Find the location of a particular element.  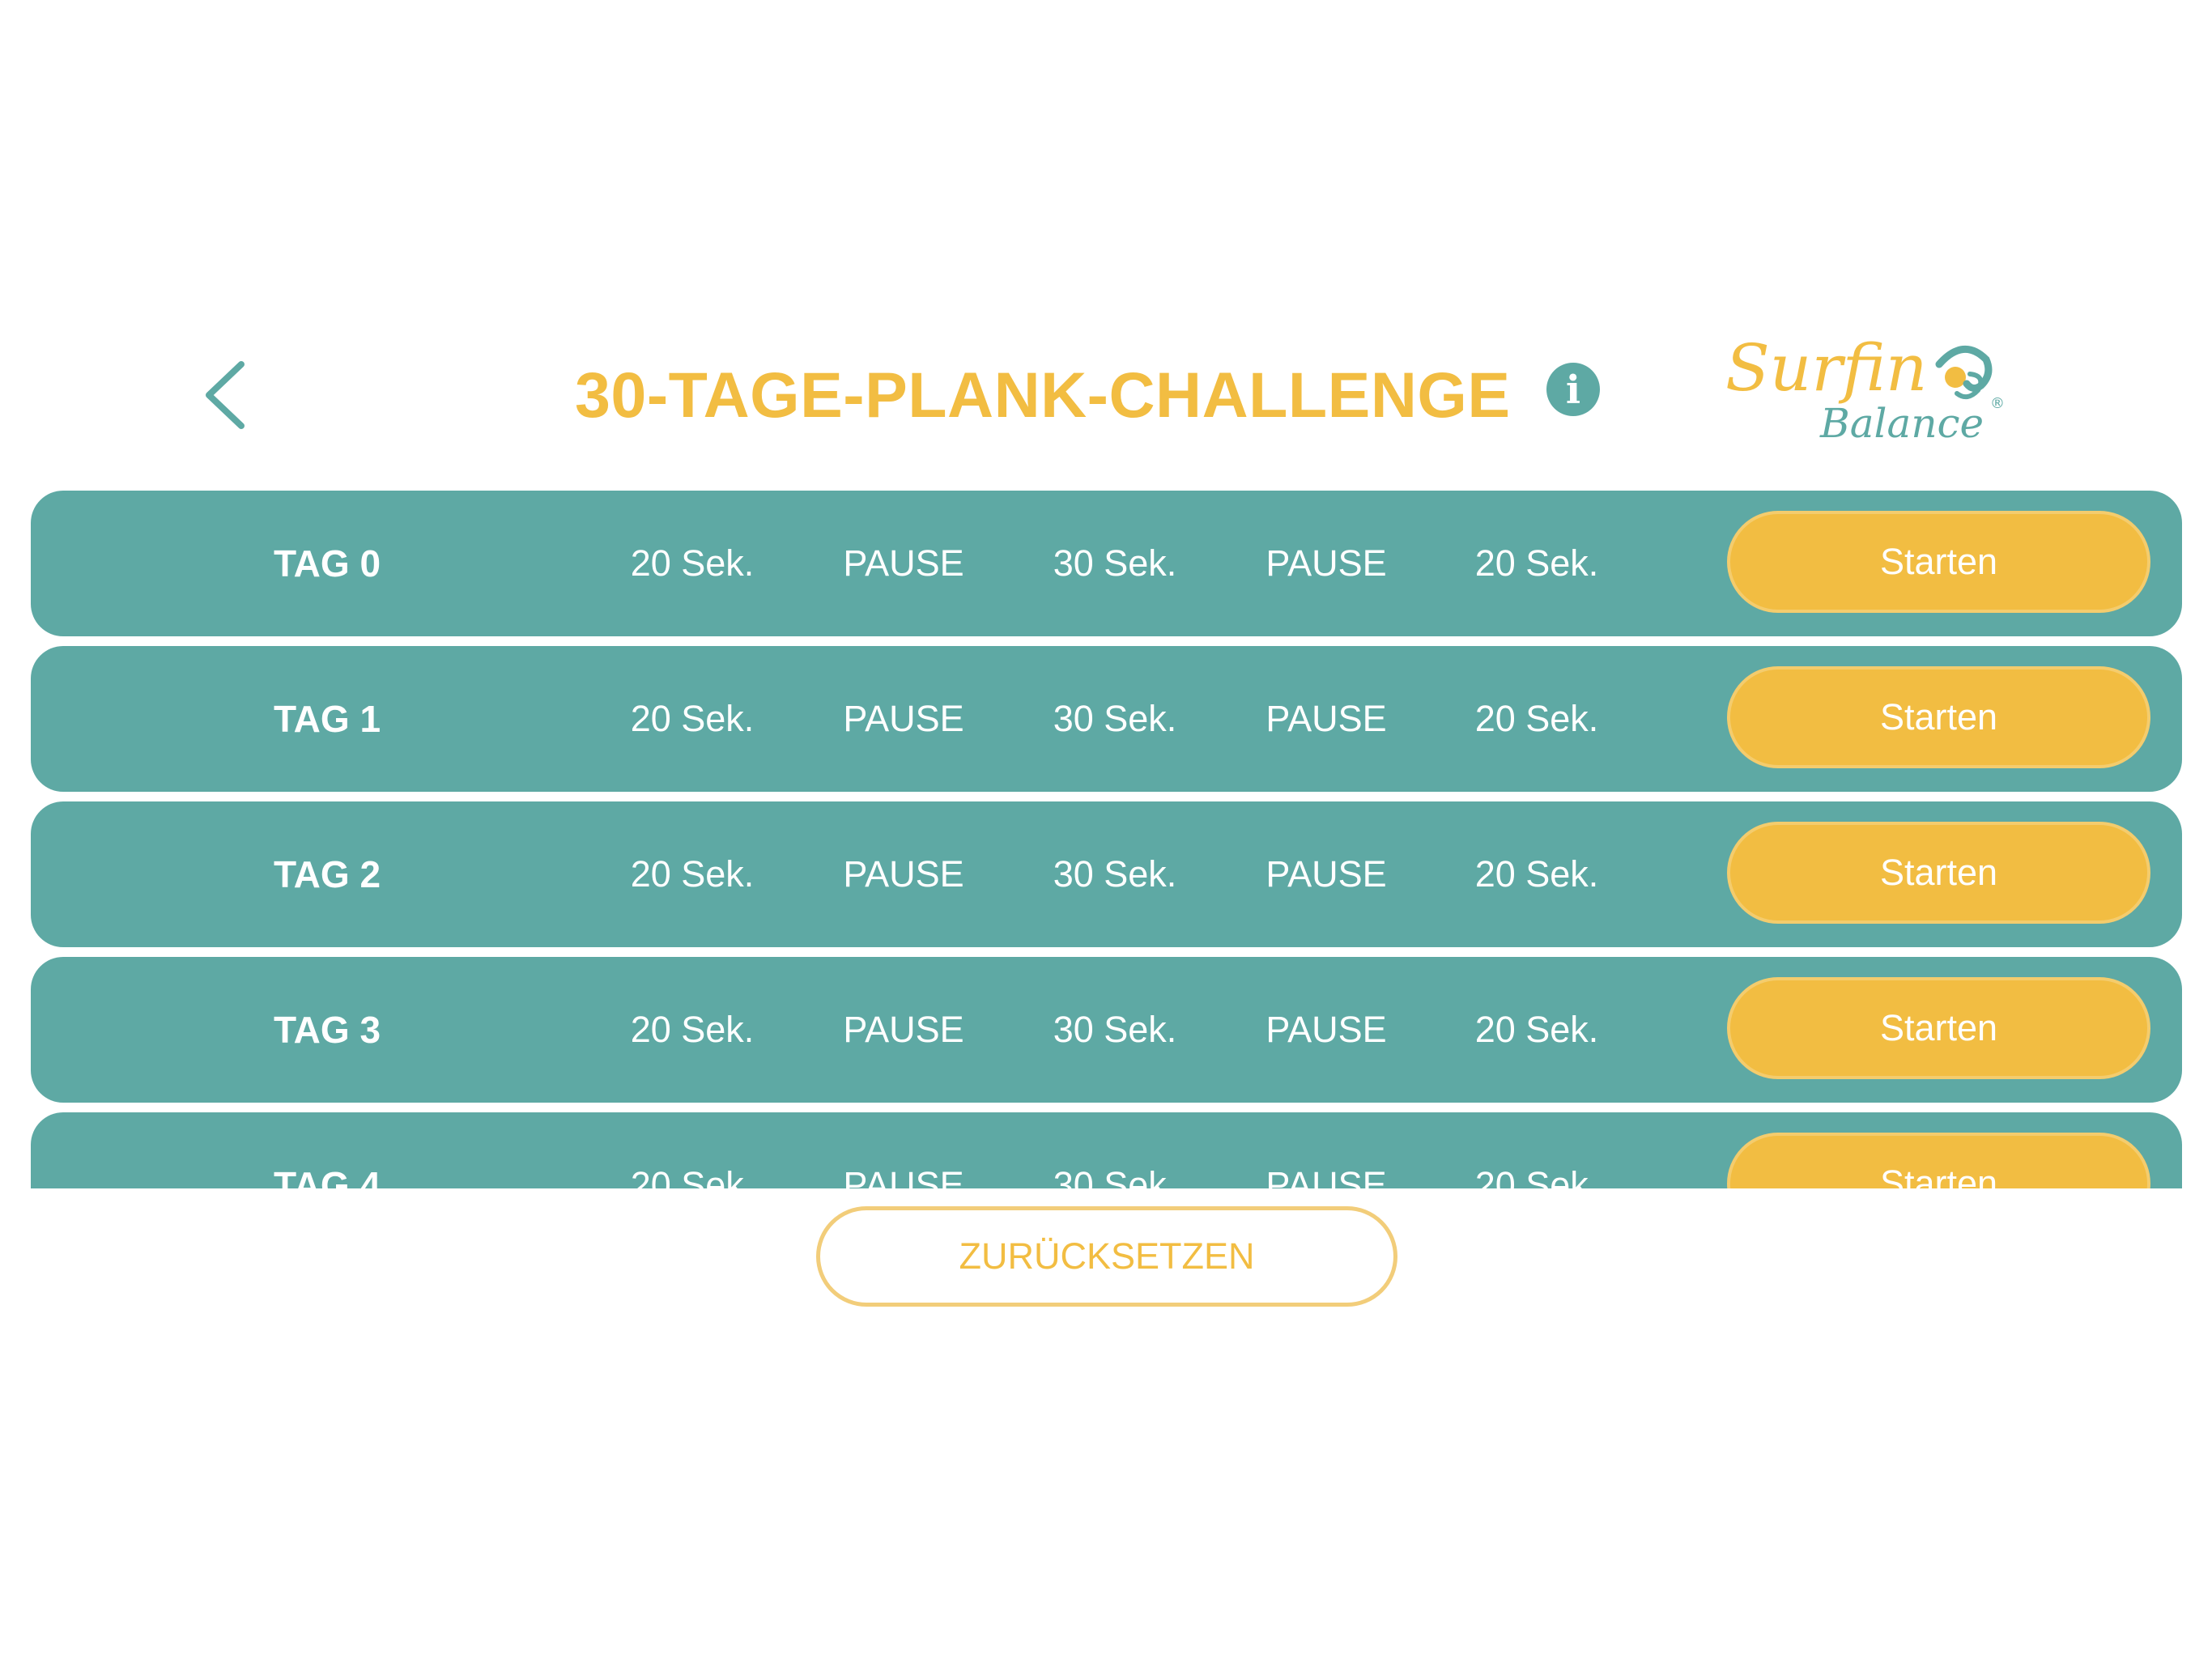

svg-text: Surfin is located at coordinates (1826, 369).